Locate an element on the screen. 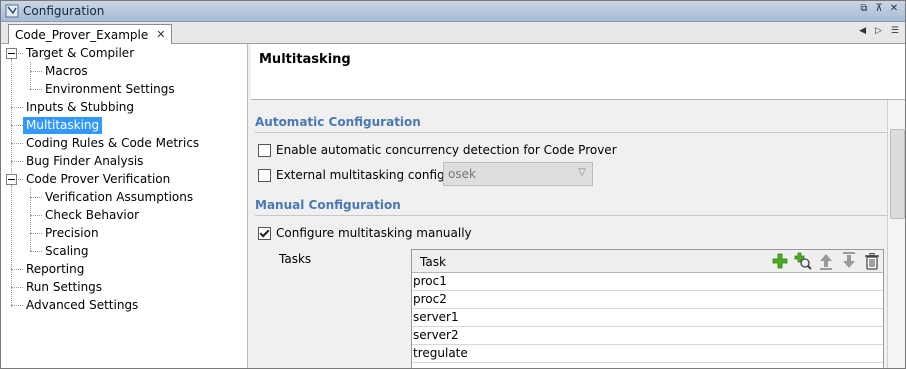 The image size is (906, 369). table-row: tregulate is located at coordinates (647, 354).